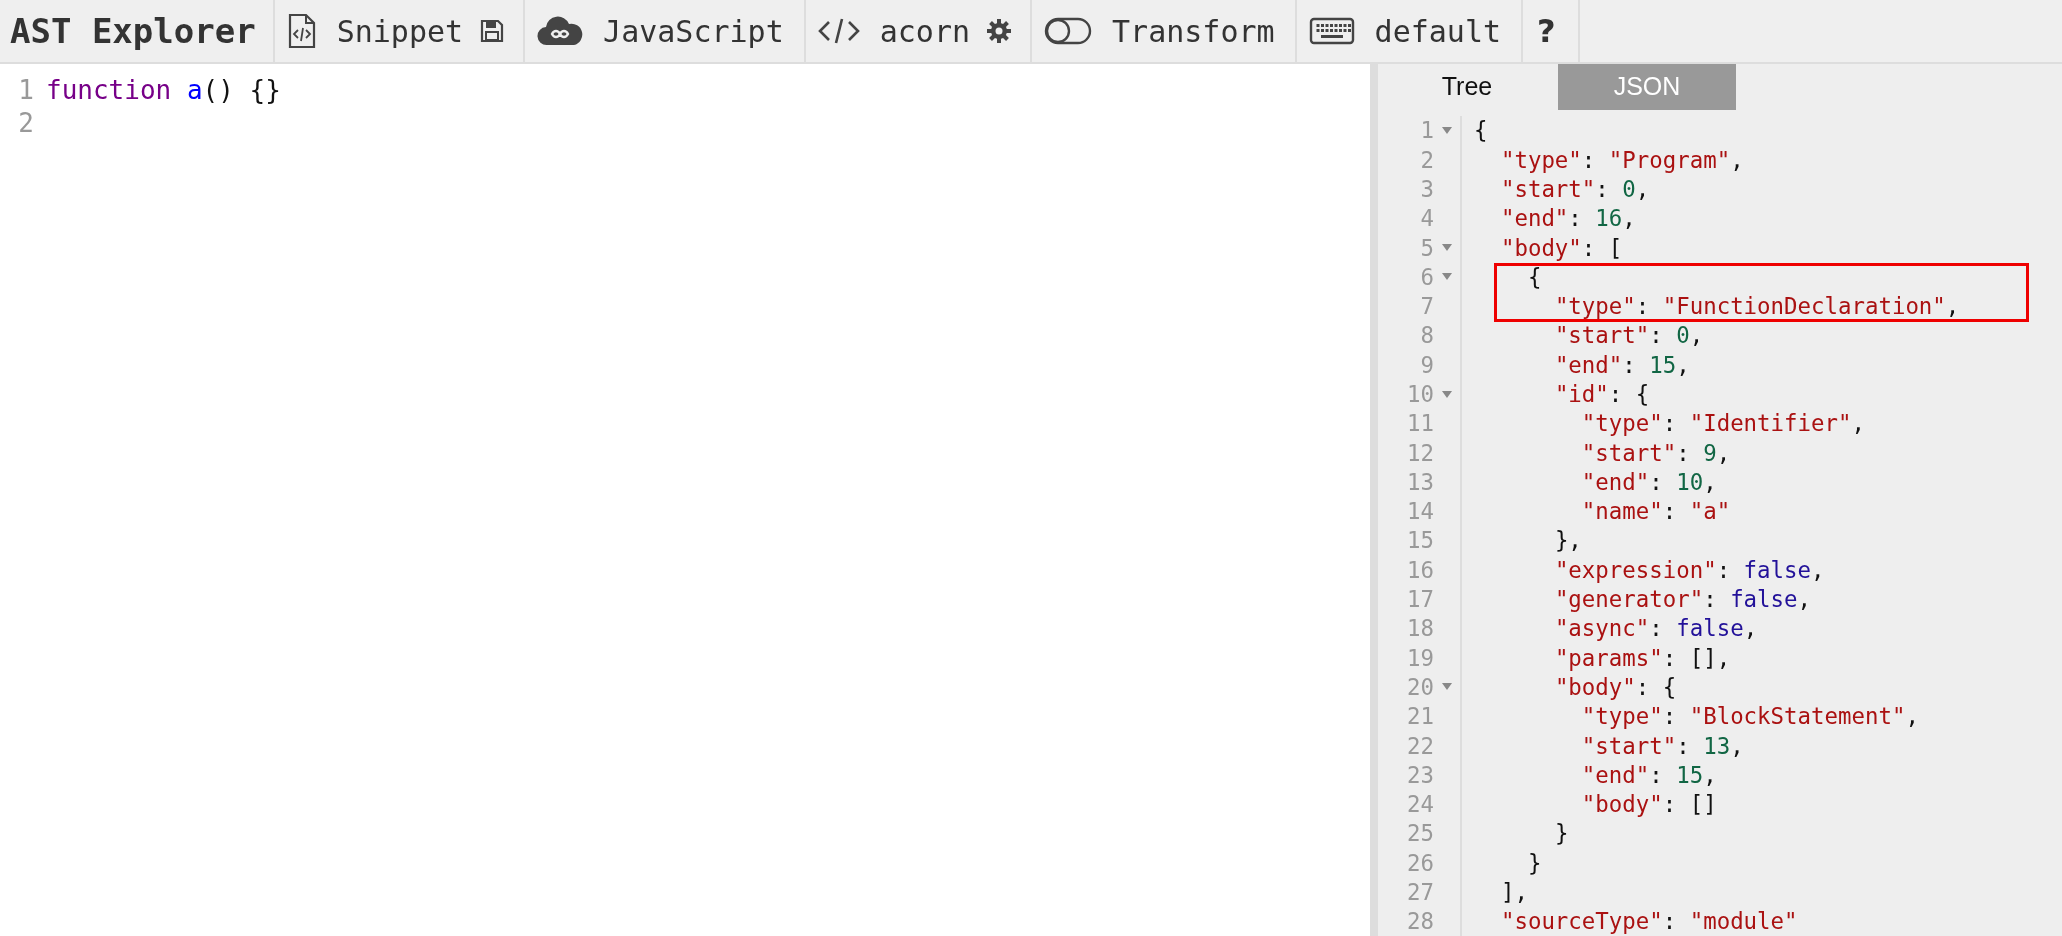 Image resolution: width=2062 pixels, height=936 pixels. Describe the element at coordinates (1649, 481) in the screenshot. I see `code-line: "end": 10,` at that location.